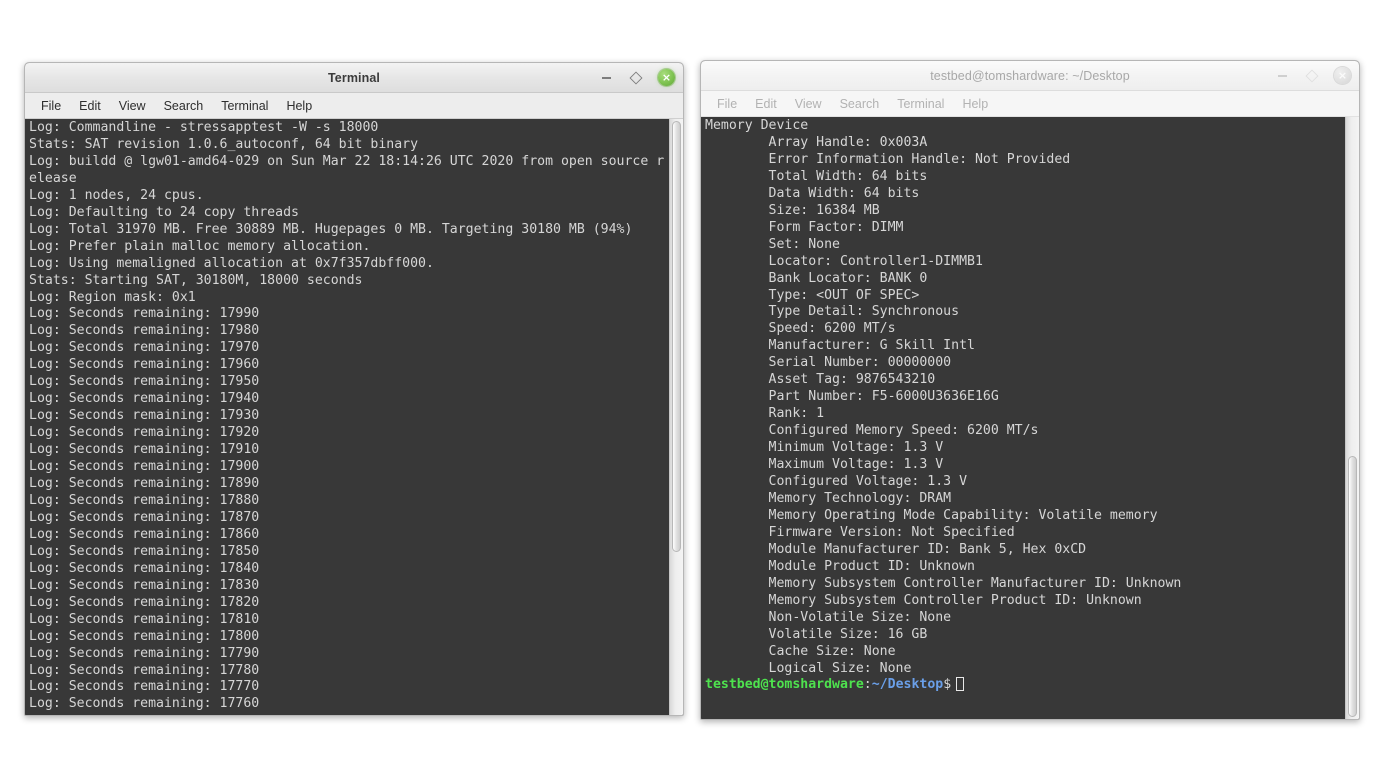  I want to click on scrollbar-right, so click(1352, 418).